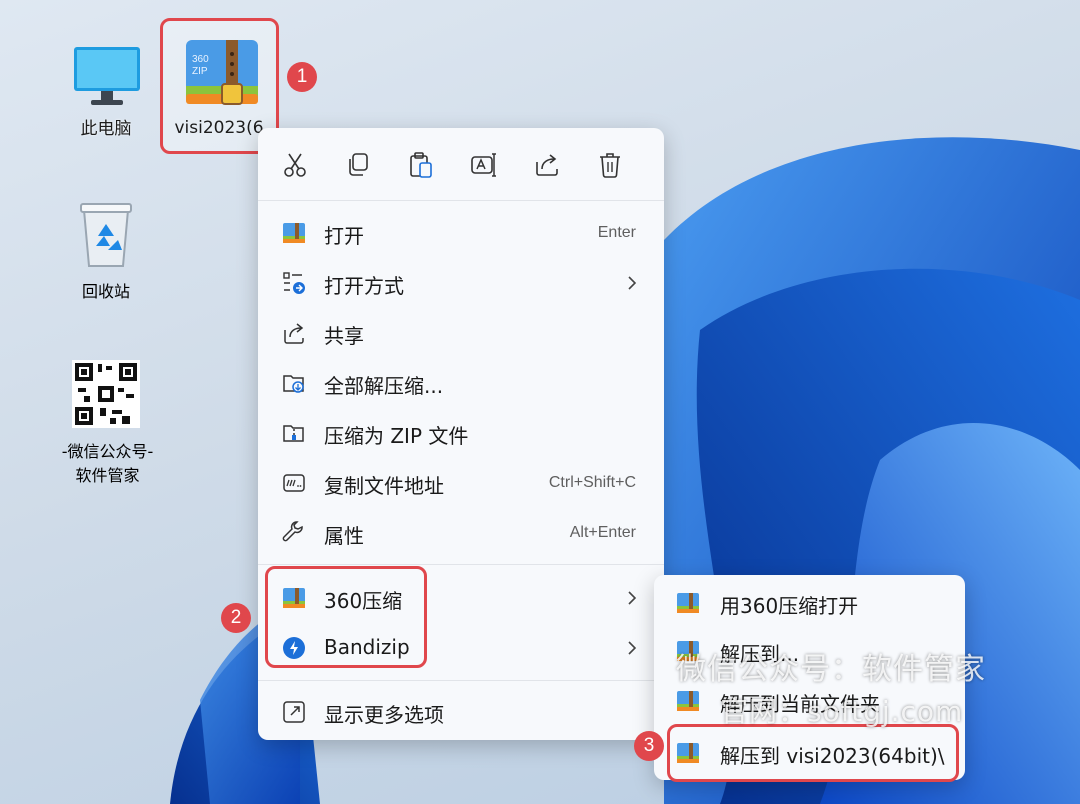  Describe the element at coordinates (610, 165) in the screenshot. I see `delete-icon` at that location.